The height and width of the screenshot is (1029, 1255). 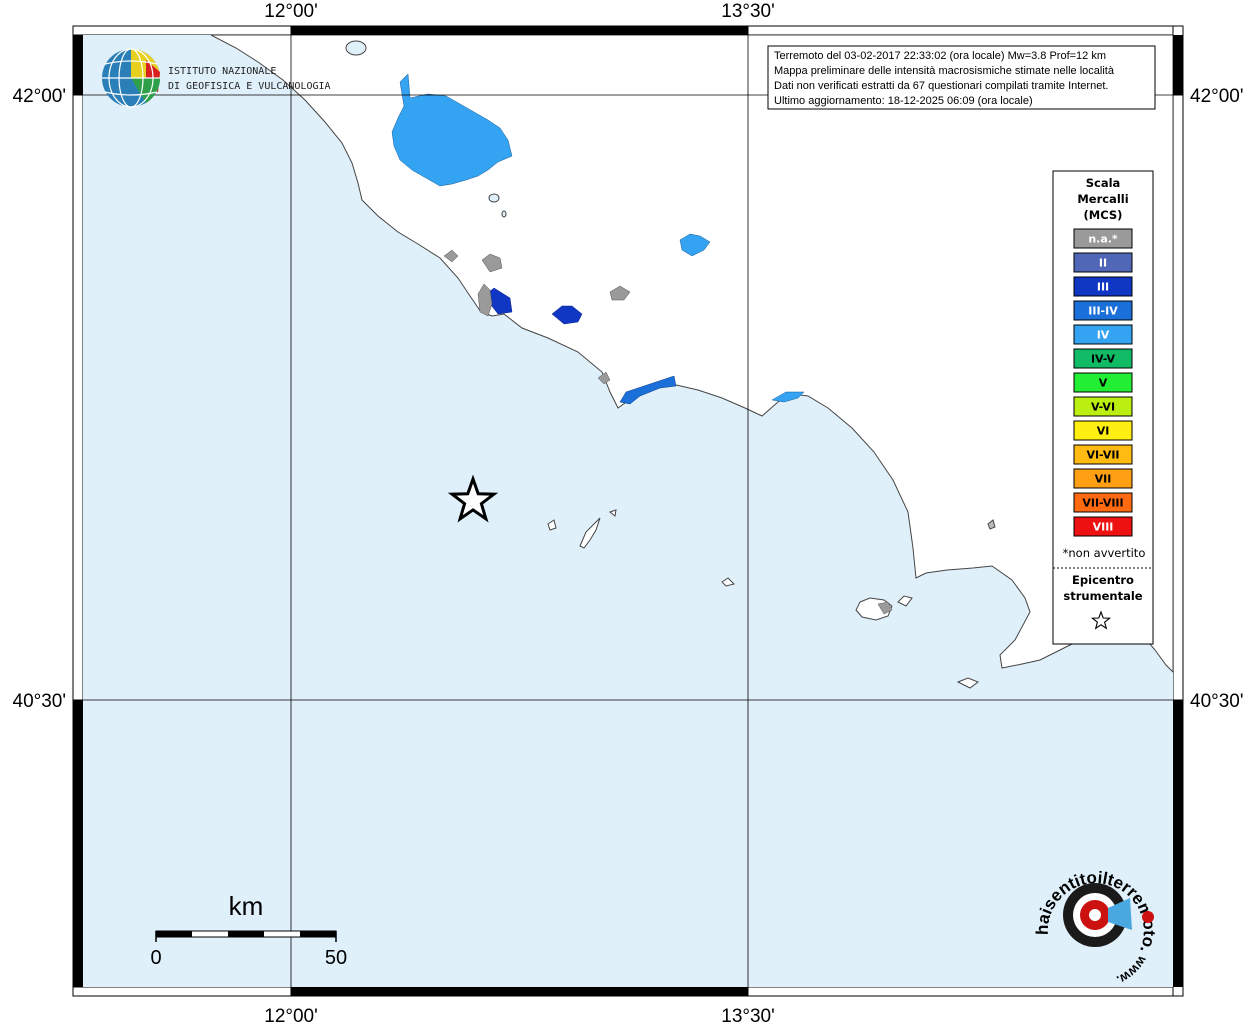 I want to click on legend-label: n.a.*, so click(x=1103, y=239).